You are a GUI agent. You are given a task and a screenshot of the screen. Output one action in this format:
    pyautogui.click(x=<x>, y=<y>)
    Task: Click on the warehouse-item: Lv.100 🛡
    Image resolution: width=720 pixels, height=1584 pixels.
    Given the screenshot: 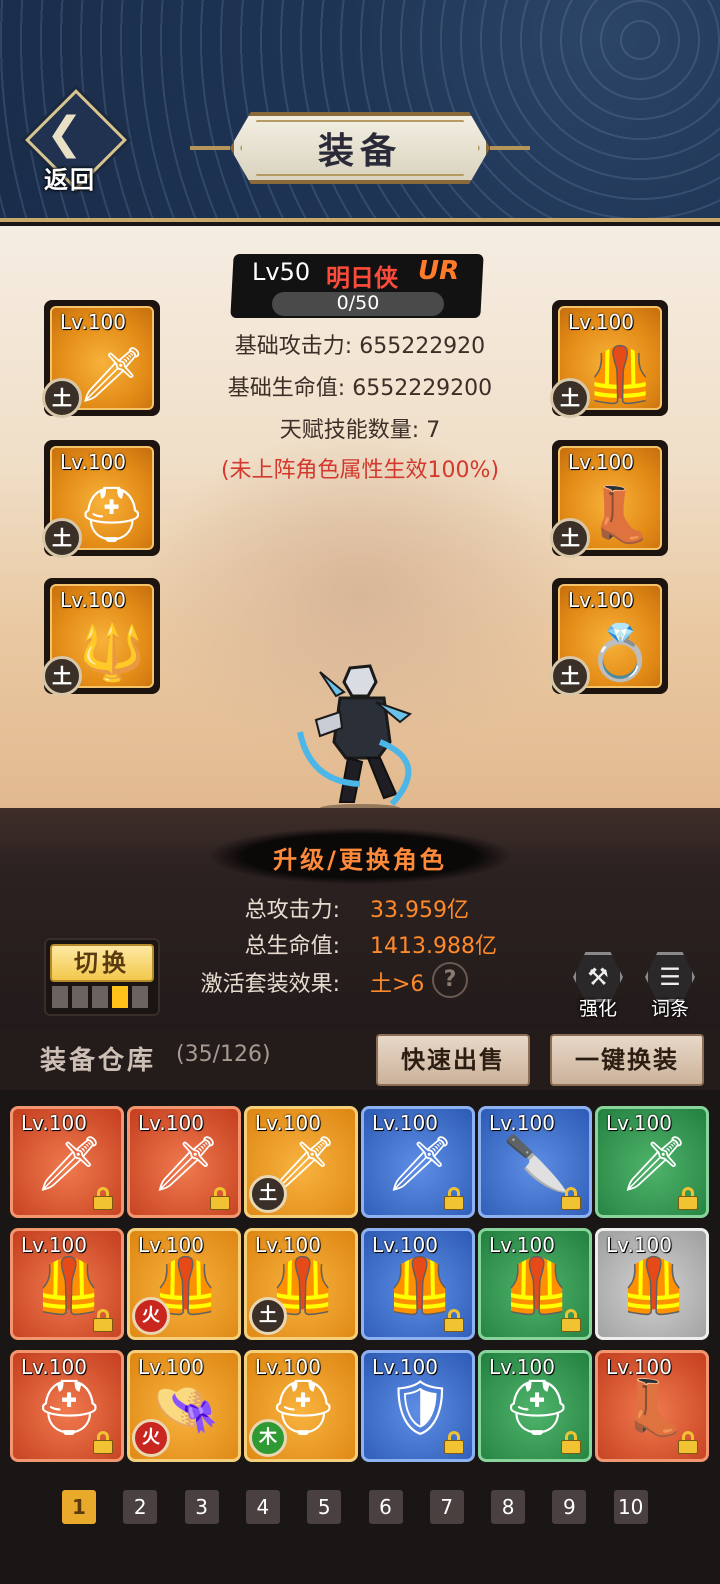 What is the action you would take?
    pyautogui.click(x=418, y=1406)
    